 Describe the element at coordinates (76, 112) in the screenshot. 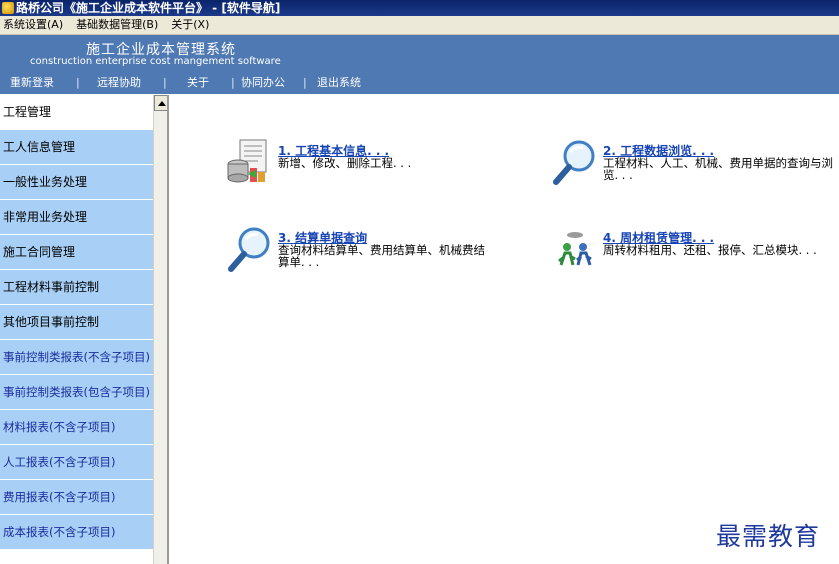

I see `sidebar-item-project-mgmt: 工程管理` at that location.